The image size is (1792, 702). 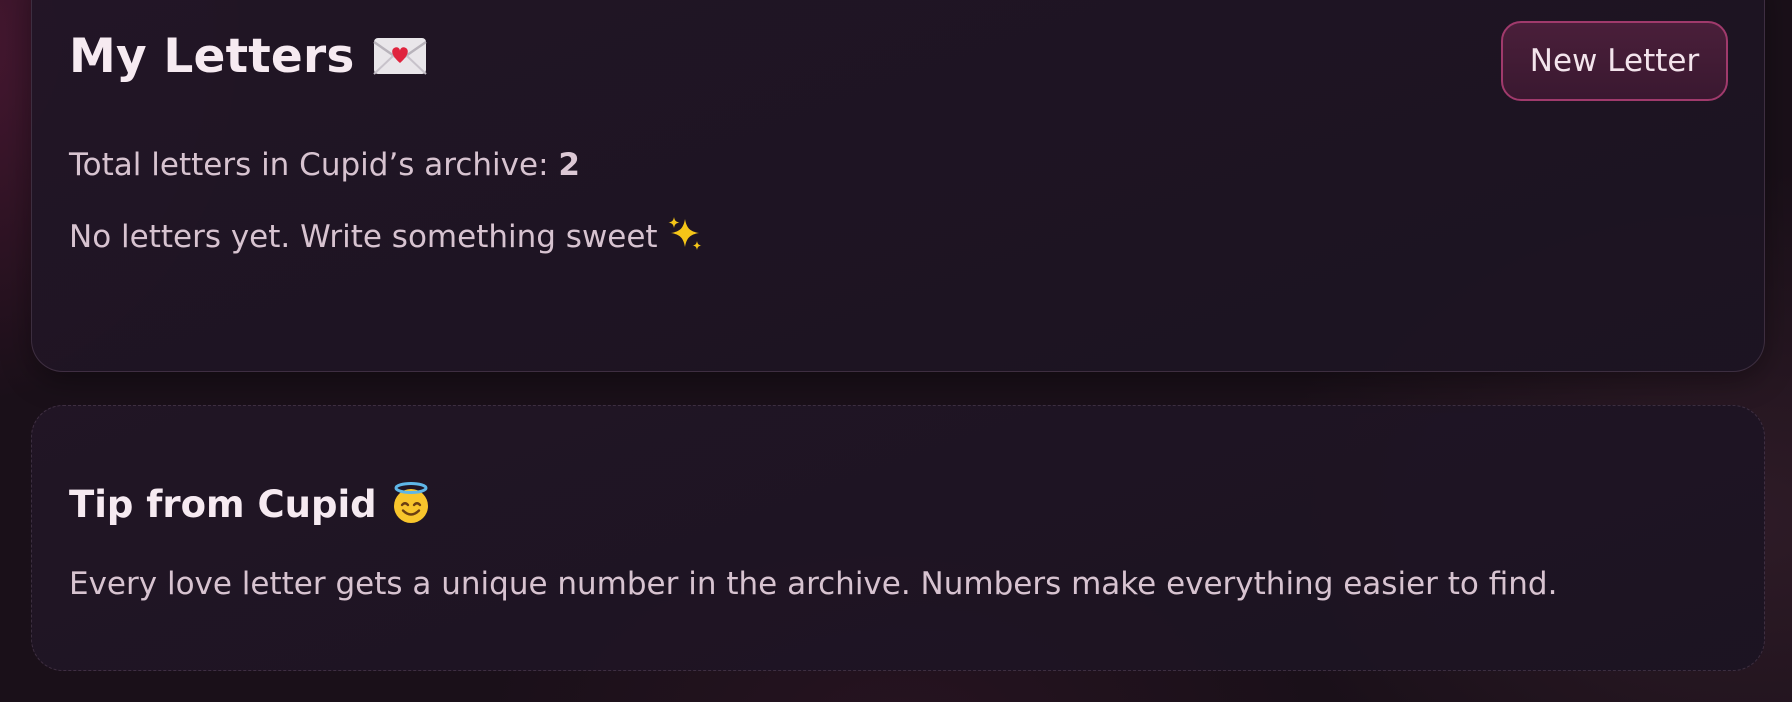 What do you see at coordinates (569, 165) in the screenshot?
I see `total-letters-count: 2` at bounding box center [569, 165].